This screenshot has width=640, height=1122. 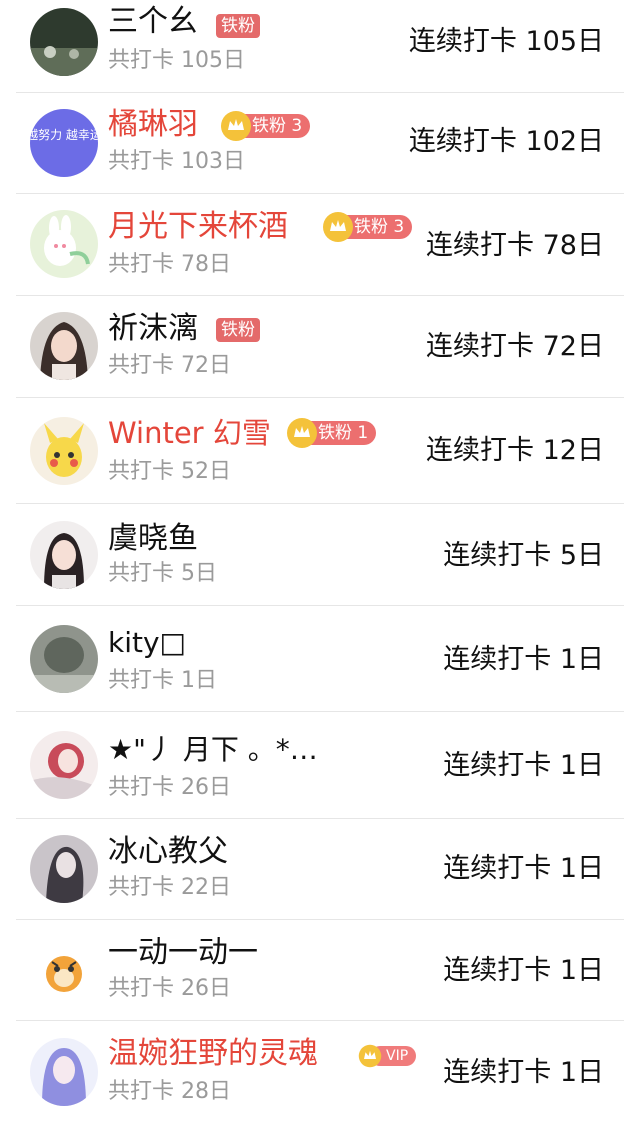 What do you see at coordinates (515, 245) in the screenshot?
I see `streak-checkin: 连续打卡 78日` at bounding box center [515, 245].